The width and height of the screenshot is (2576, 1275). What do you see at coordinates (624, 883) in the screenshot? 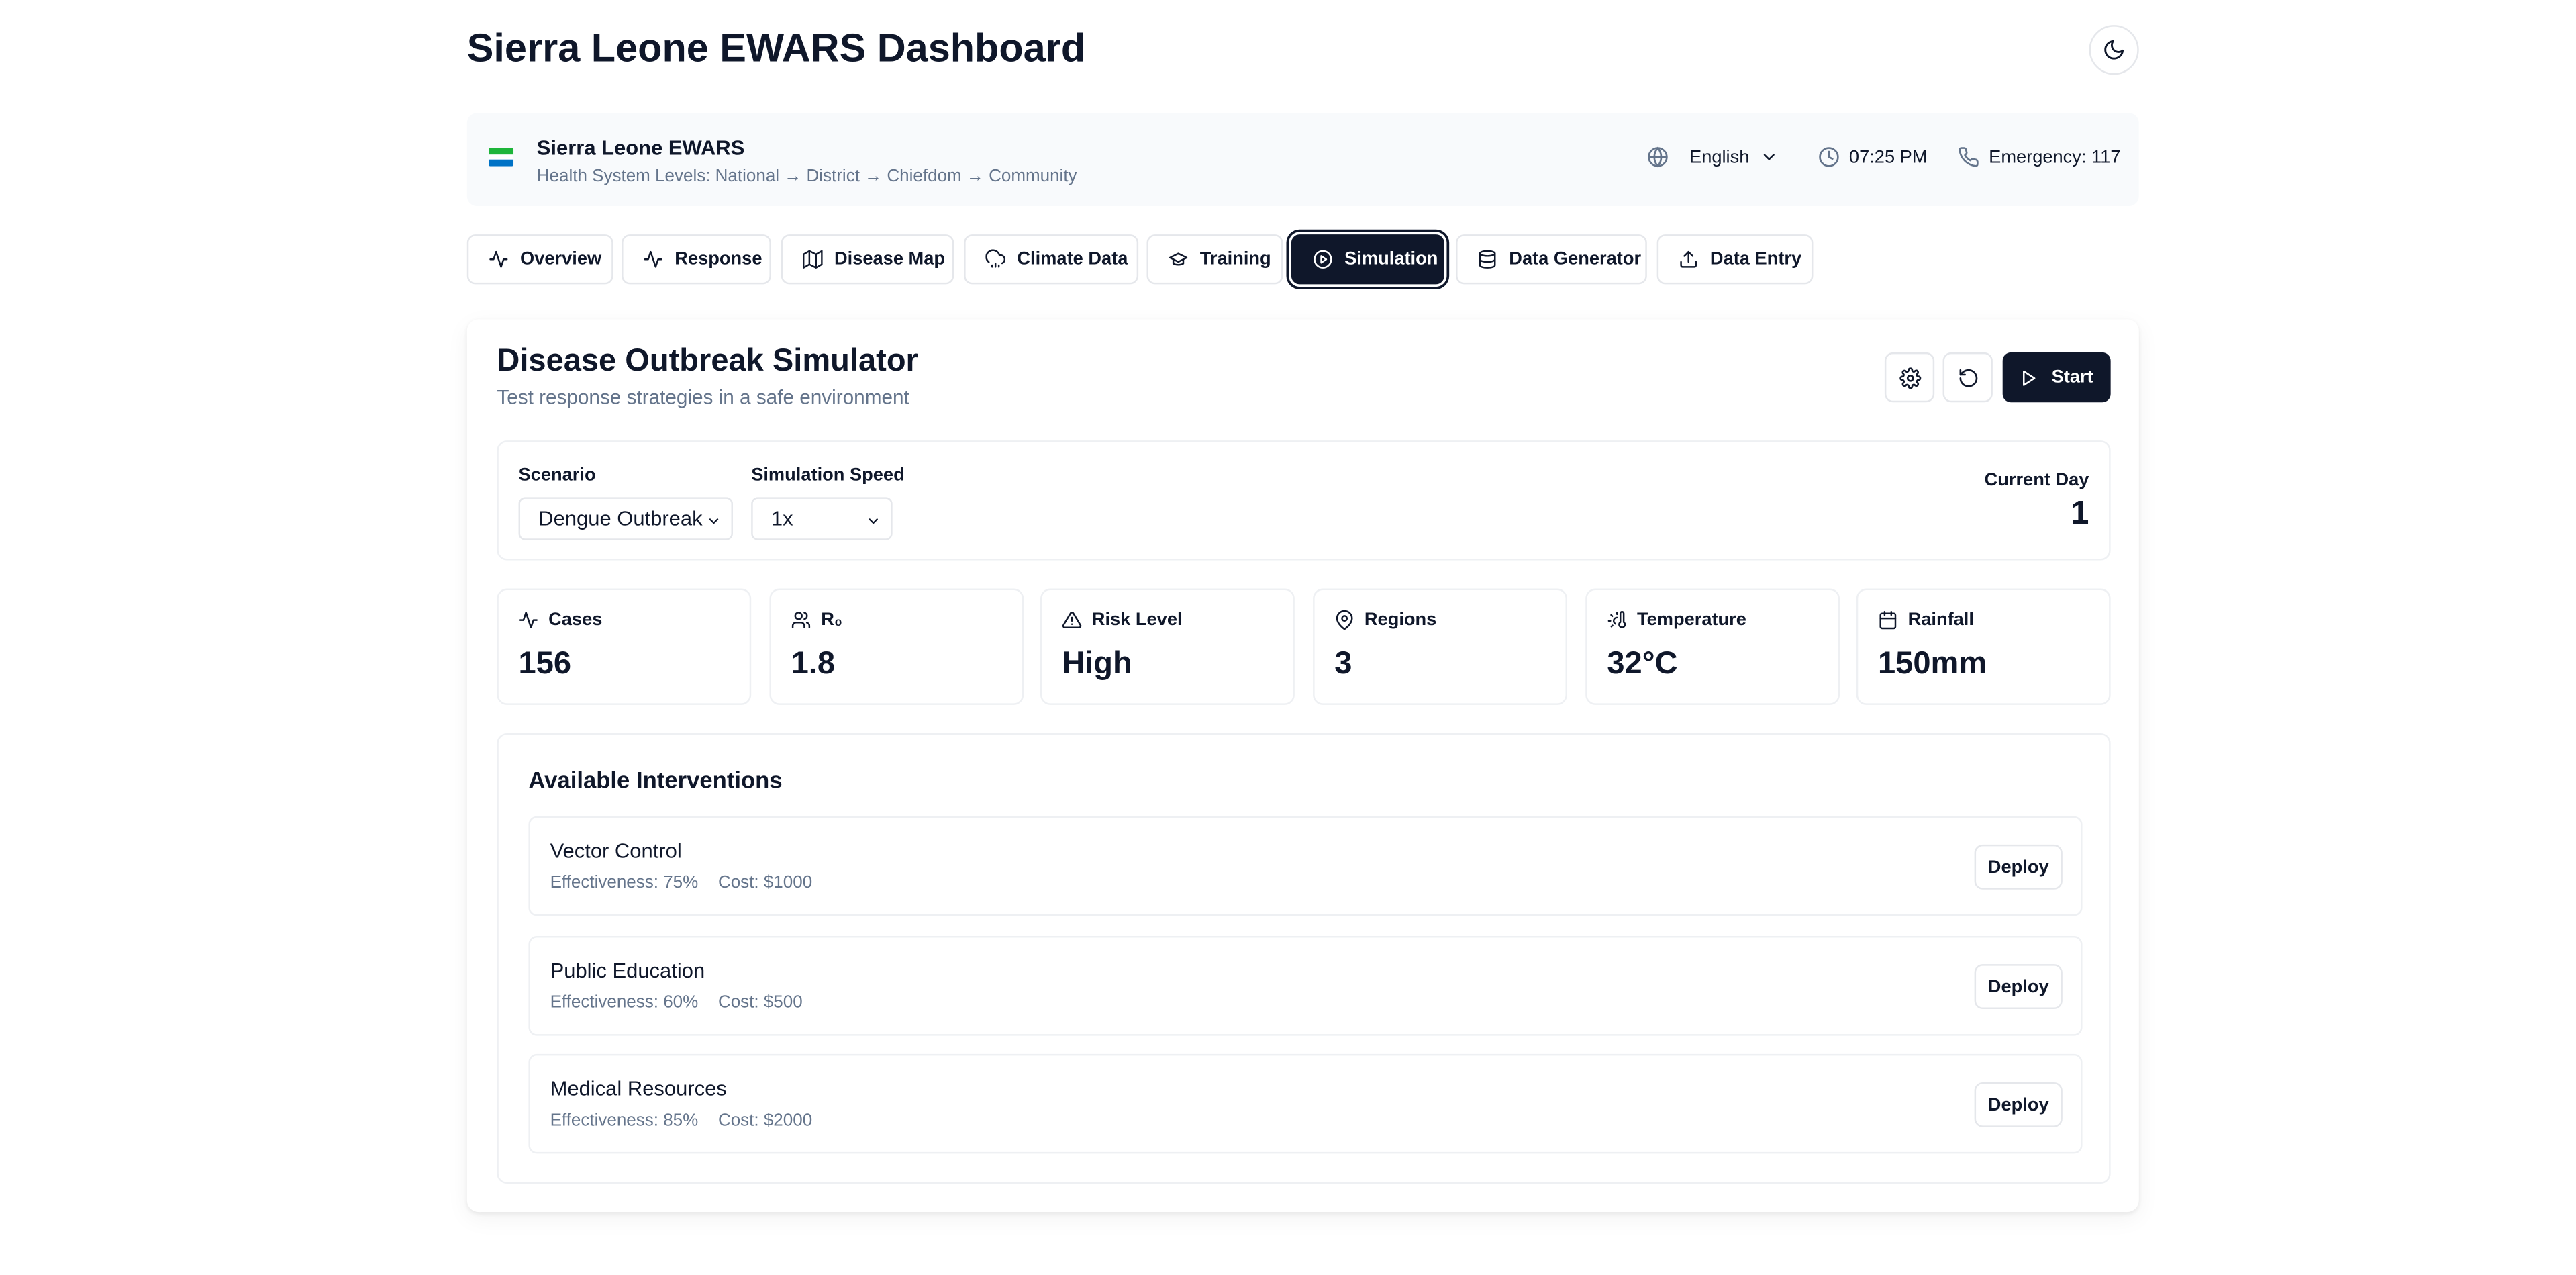
I see `intervention-effectiveness: Effectiveness: 75%` at bounding box center [624, 883].